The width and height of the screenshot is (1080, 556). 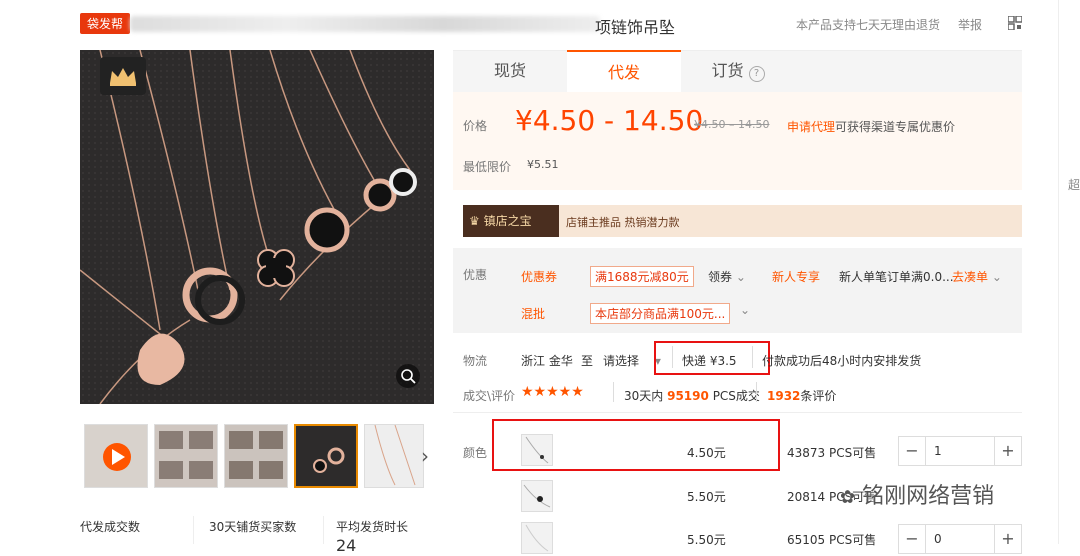 I want to click on quantity-stepper-1: − 1 +, so click(x=960, y=451).